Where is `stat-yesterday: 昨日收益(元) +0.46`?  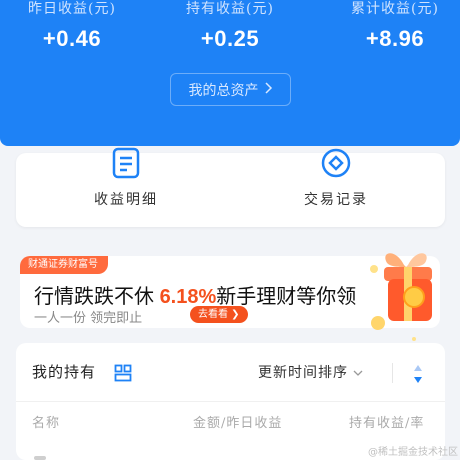 stat-yesterday: 昨日收益(元) +0.46 is located at coordinates (72, 26).